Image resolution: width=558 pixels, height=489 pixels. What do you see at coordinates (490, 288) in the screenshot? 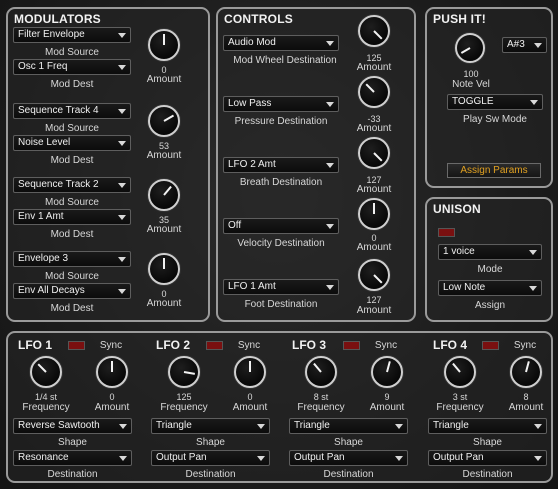
I see `unison-assign-select: Low Note` at bounding box center [490, 288].